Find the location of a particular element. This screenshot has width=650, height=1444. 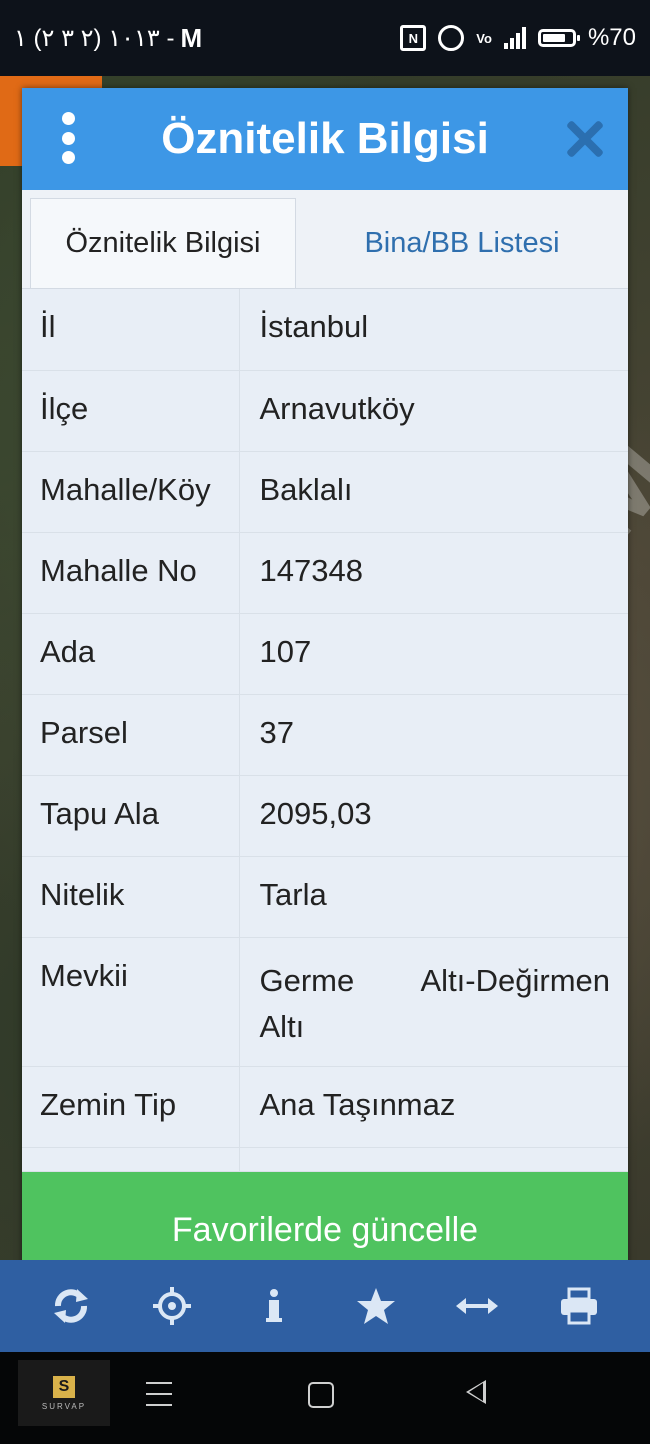

table-row: Mahalle No 147348 is located at coordinates (325, 573).